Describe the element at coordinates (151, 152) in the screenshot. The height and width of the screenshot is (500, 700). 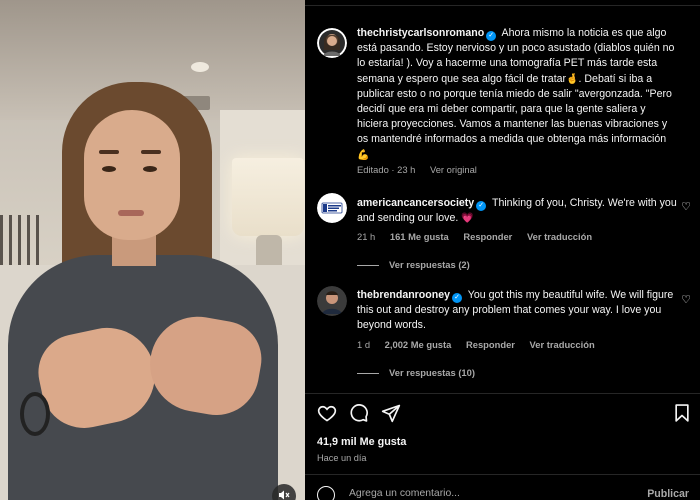
I see `person-brow-right` at that location.